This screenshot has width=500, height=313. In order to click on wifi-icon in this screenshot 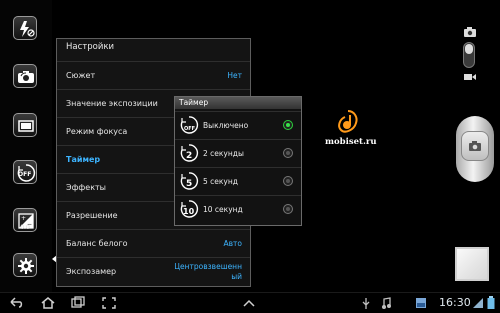, I will do `click(478, 303)`.